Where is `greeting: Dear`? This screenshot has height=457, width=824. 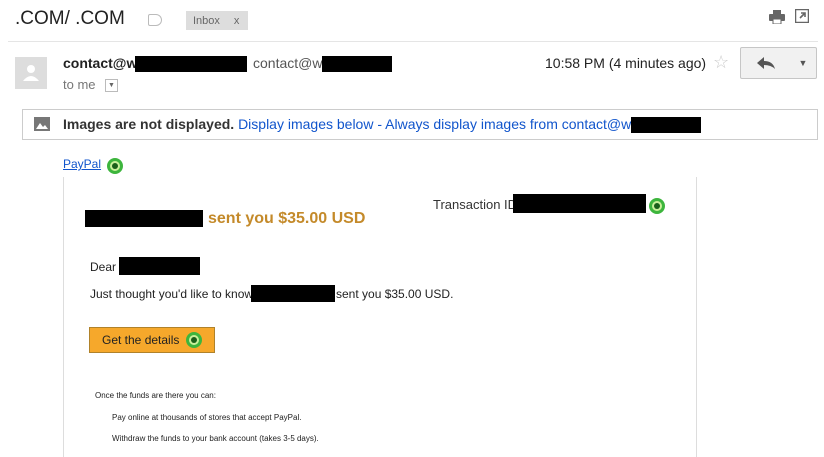 greeting: Dear is located at coordinates (103, 267).